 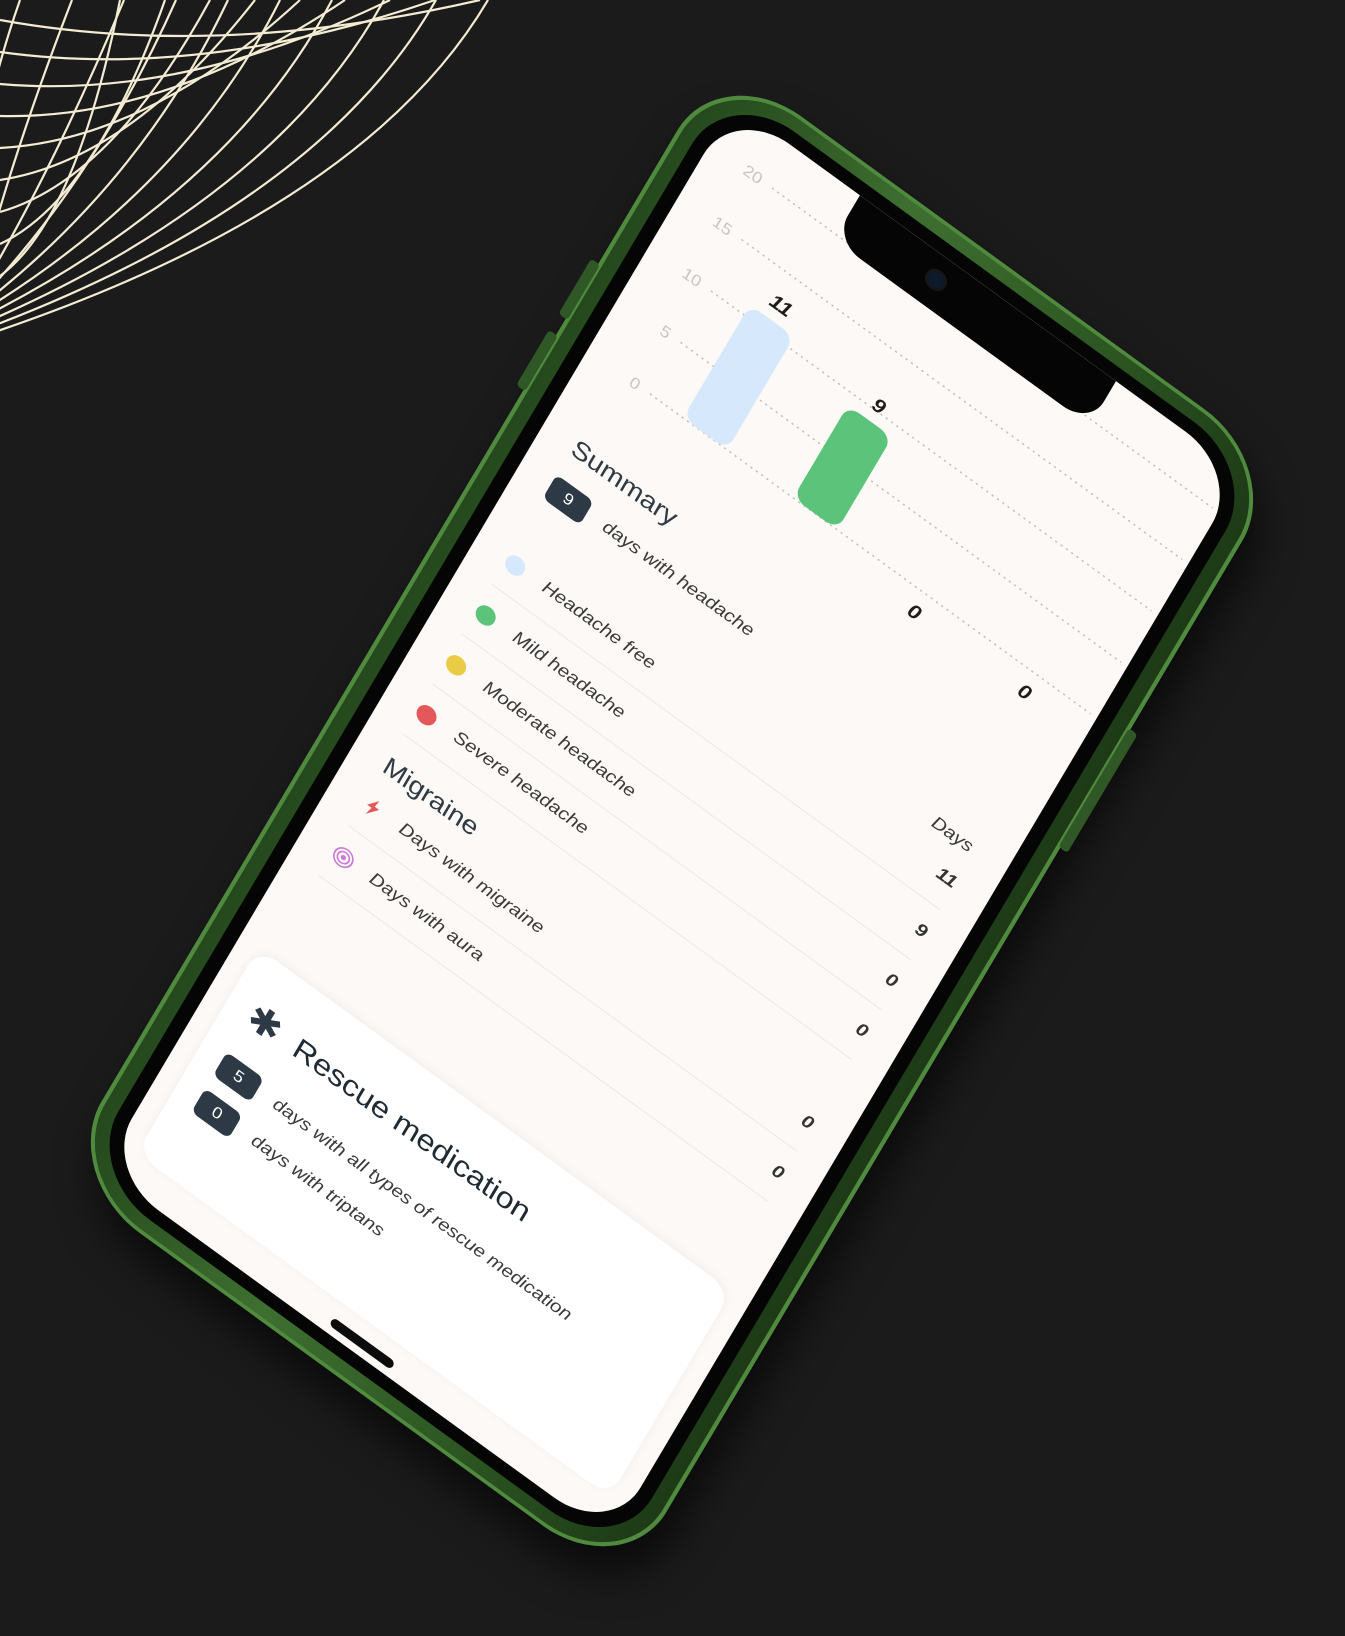 I want to click on rescue-triptans-count: 0, so click(x=217, y=1113).